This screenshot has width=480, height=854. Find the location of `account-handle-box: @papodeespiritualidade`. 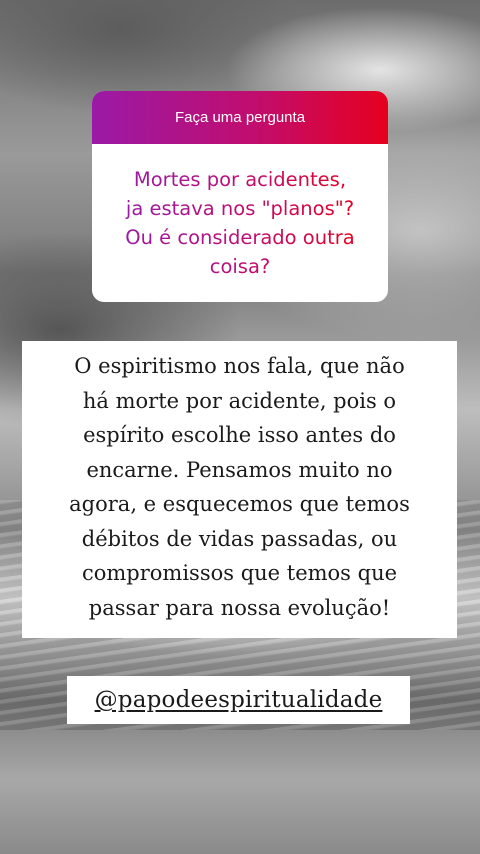

account-handle-box: @papodeespiritualidade is located at coordinates (238, 700).